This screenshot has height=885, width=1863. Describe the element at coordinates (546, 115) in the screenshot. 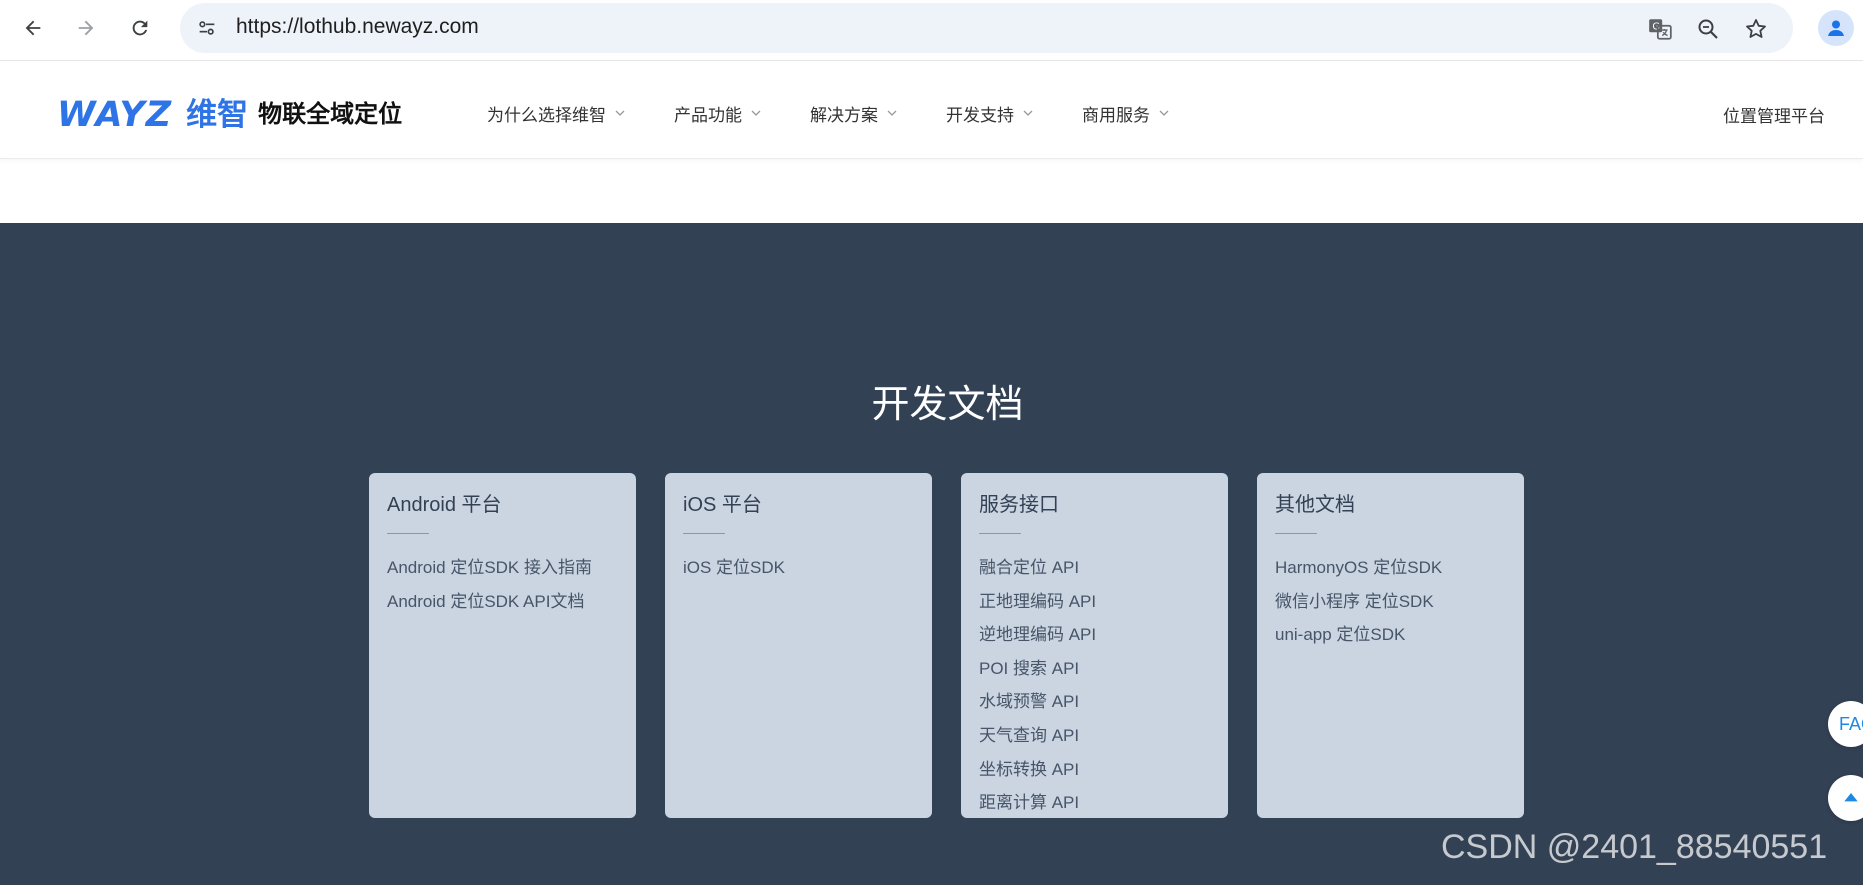

I see `nav-item-label: 为什么选择维智` at that location.